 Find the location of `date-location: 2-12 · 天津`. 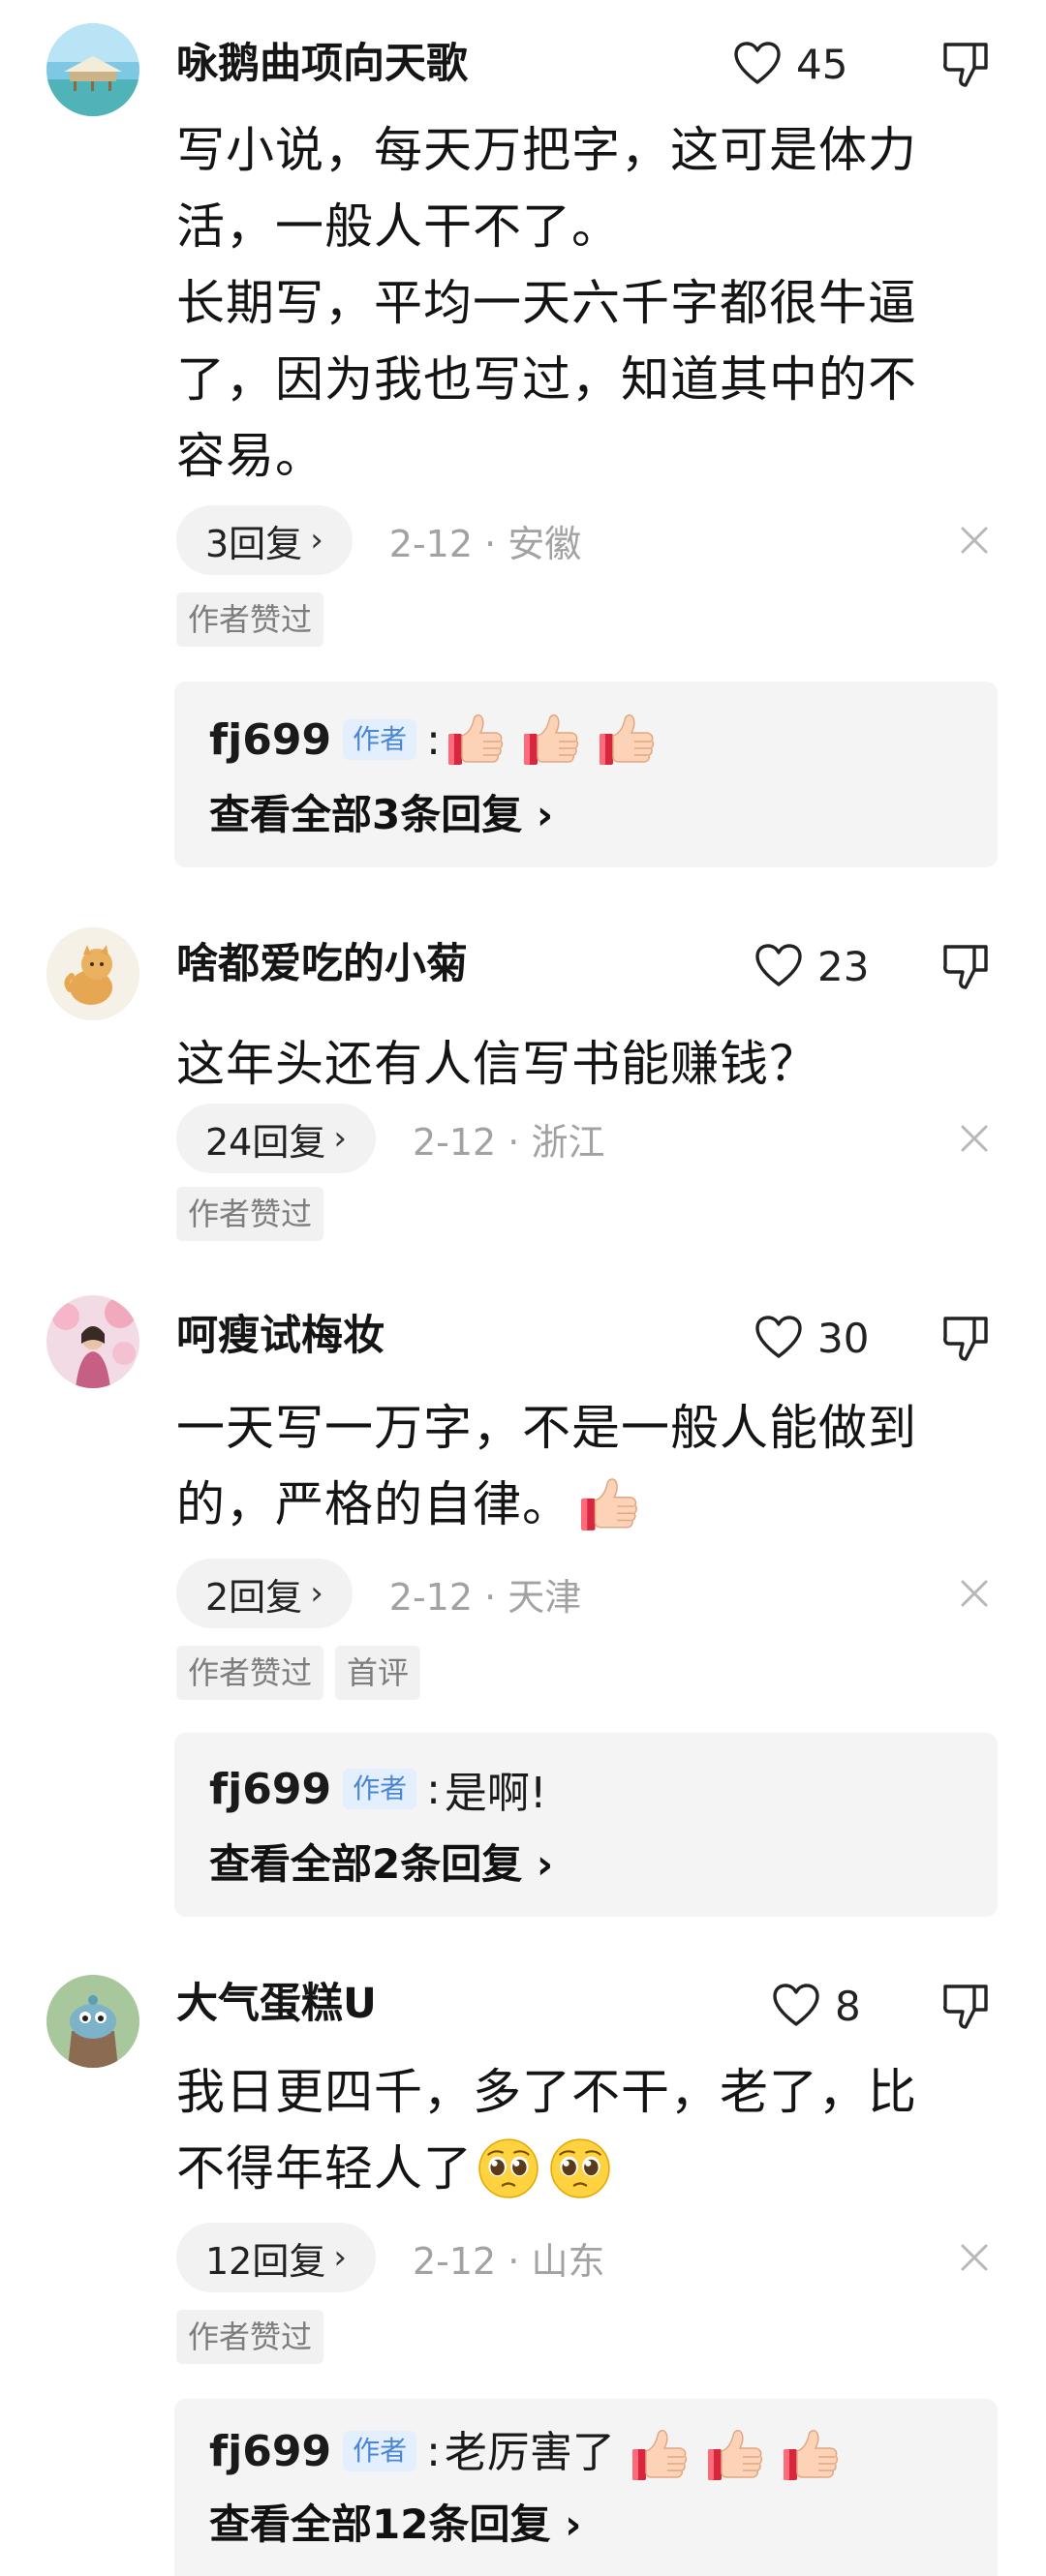

date-location: 2-12 · 天津 is located at coordinates (485, 1597).